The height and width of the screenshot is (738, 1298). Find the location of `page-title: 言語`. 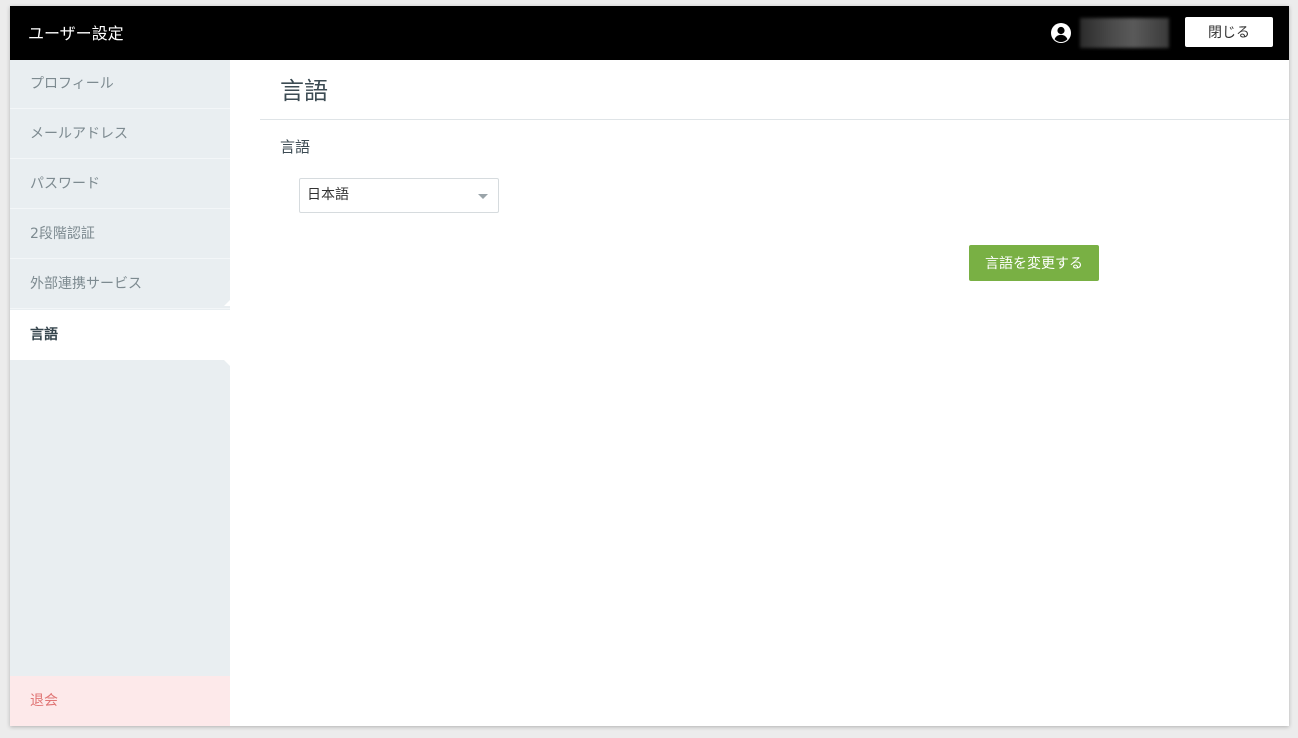

page-title: 言語 is located at coordinates (304, 91).